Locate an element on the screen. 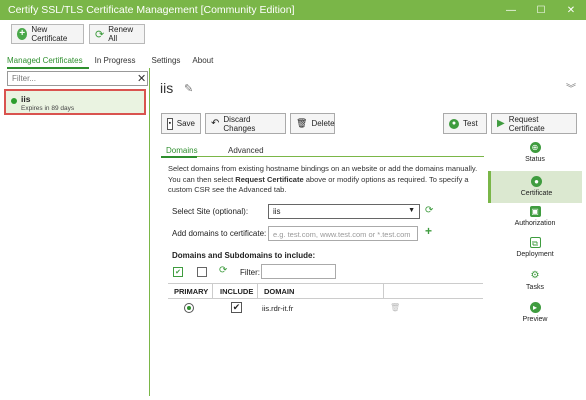 This screenshot has height=400, width=586. domains-table: PRIMARY INCLUDE DOMAIN is located at coordinates (325, 300).